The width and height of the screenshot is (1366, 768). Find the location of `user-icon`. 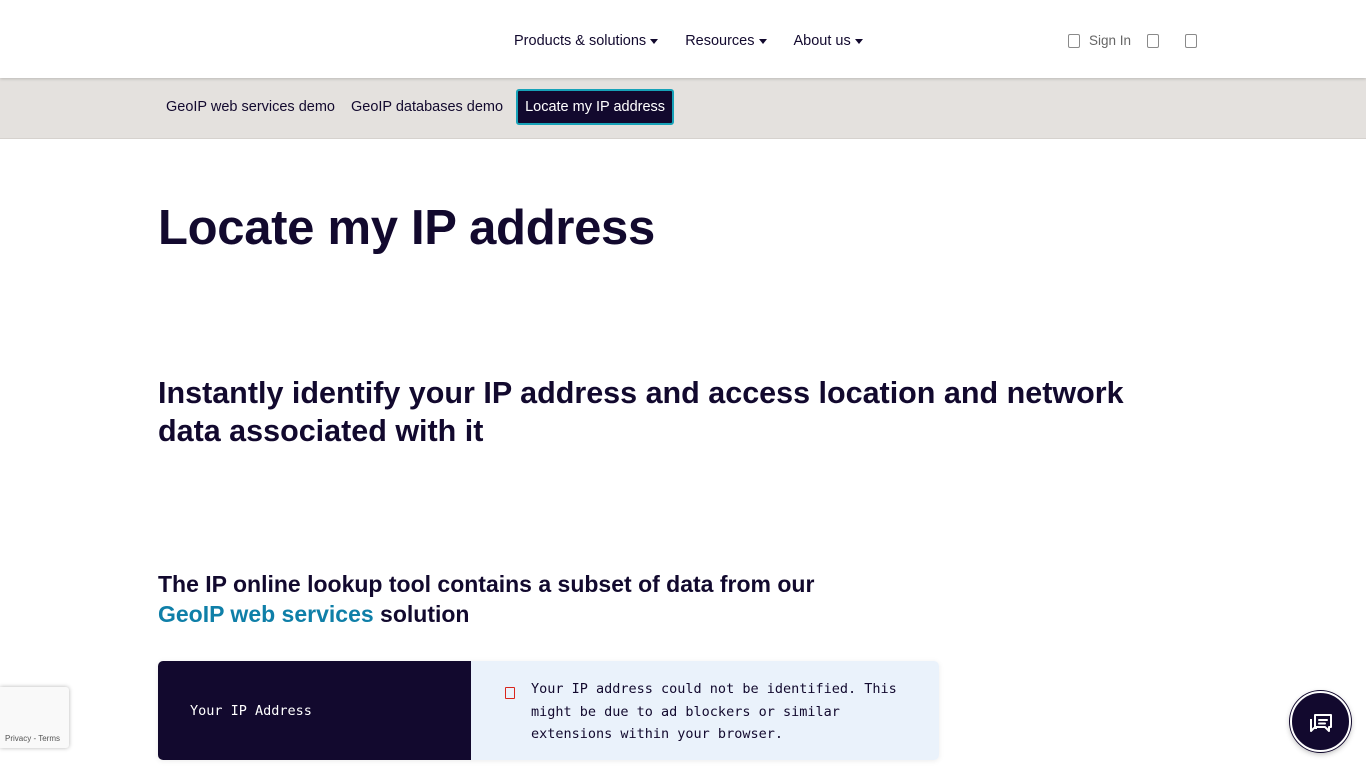

user-icon is located at coordinates (1074, 40).